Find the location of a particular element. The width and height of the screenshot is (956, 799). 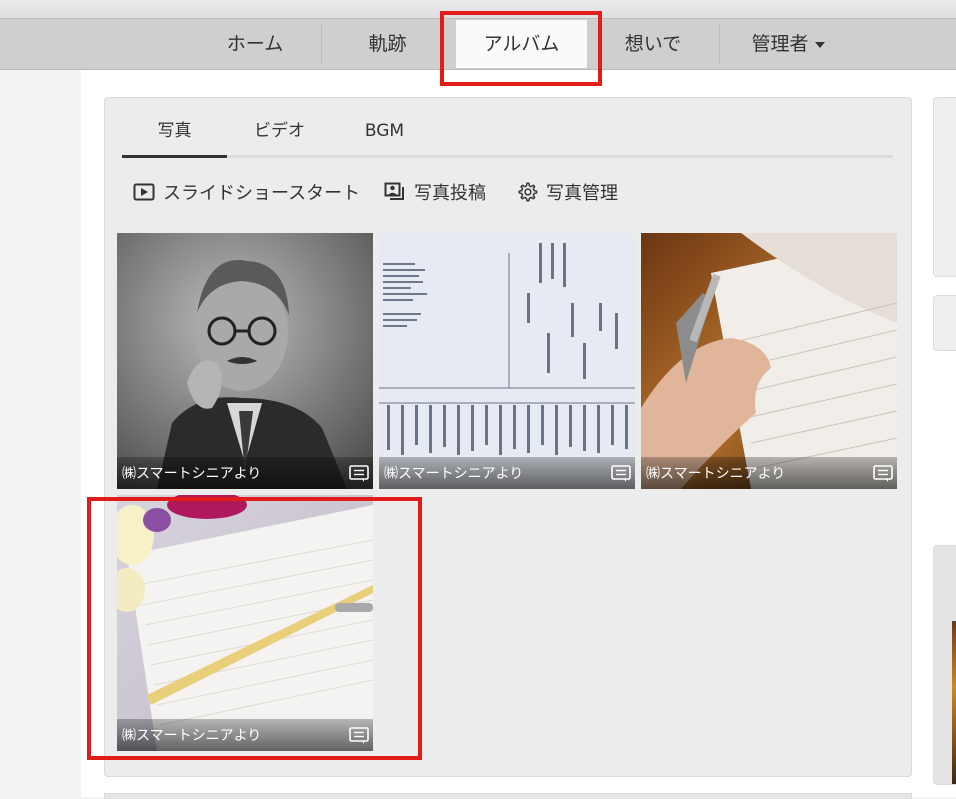

gear-icon is located at coordinates (528, 192).